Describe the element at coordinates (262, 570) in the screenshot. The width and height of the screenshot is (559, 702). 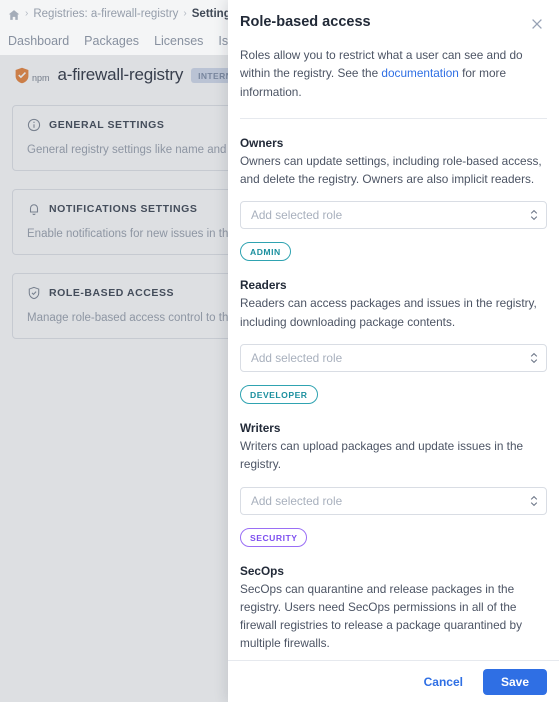
I see `section-title-secops: SecOps` at that location.